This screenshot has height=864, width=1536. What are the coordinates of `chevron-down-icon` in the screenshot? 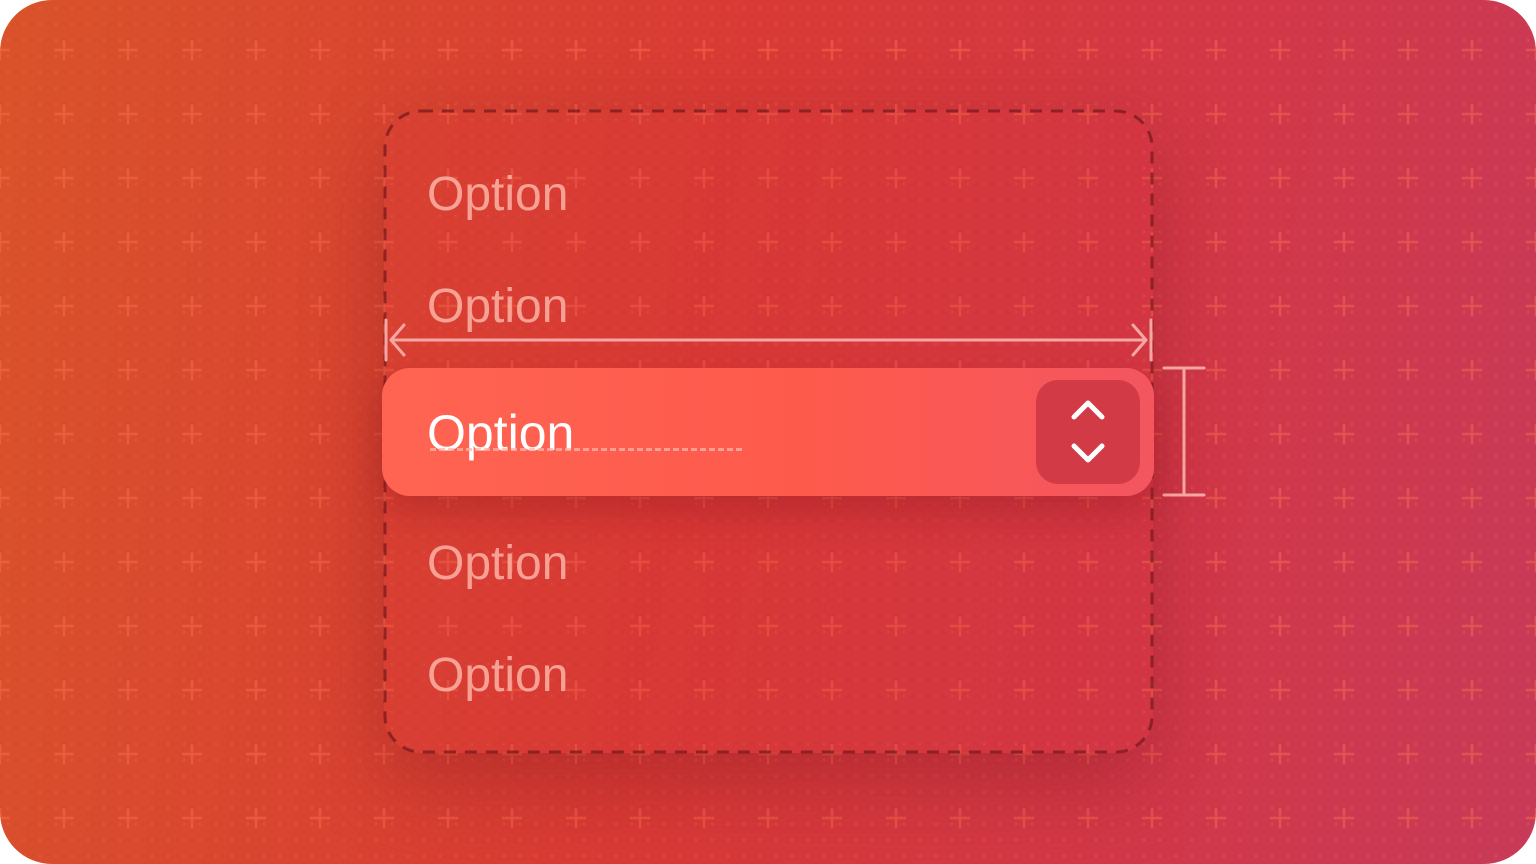 It's located at (1088, 453).